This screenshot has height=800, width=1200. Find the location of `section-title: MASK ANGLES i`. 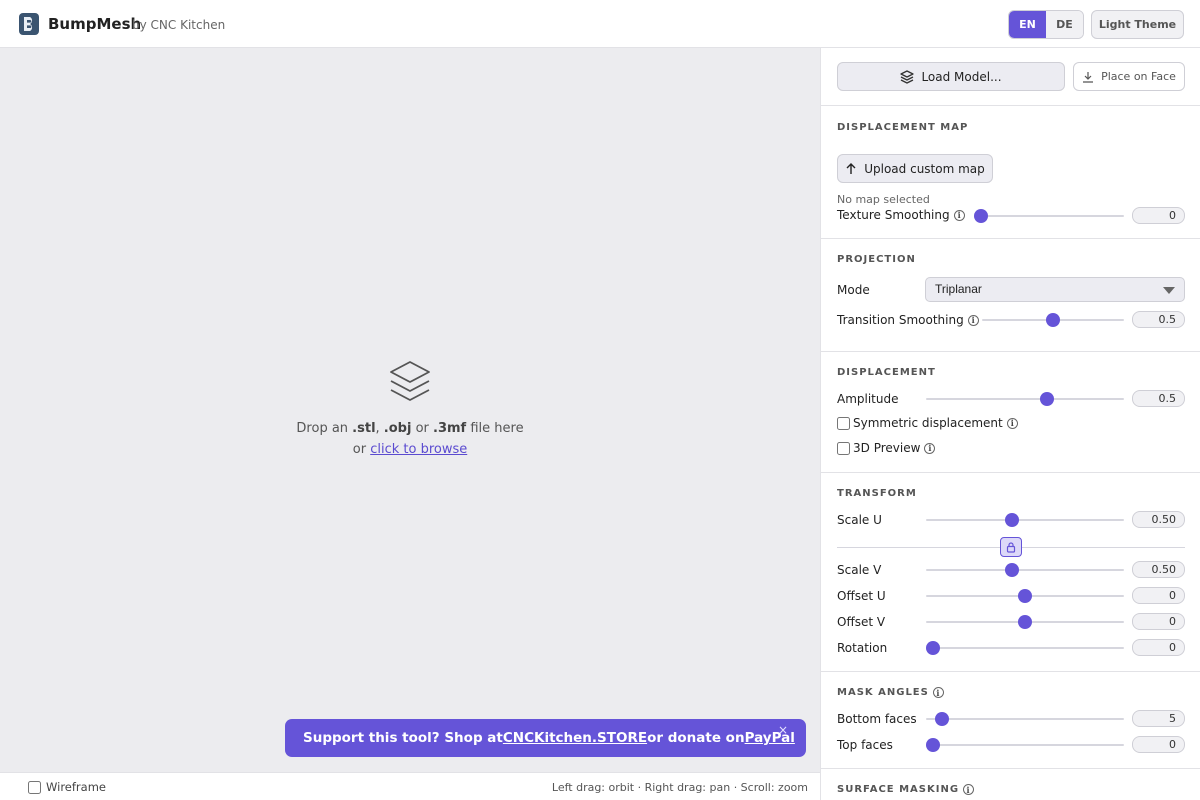

section-title: MASK ANGLES i is located at coordinates (890, 692).